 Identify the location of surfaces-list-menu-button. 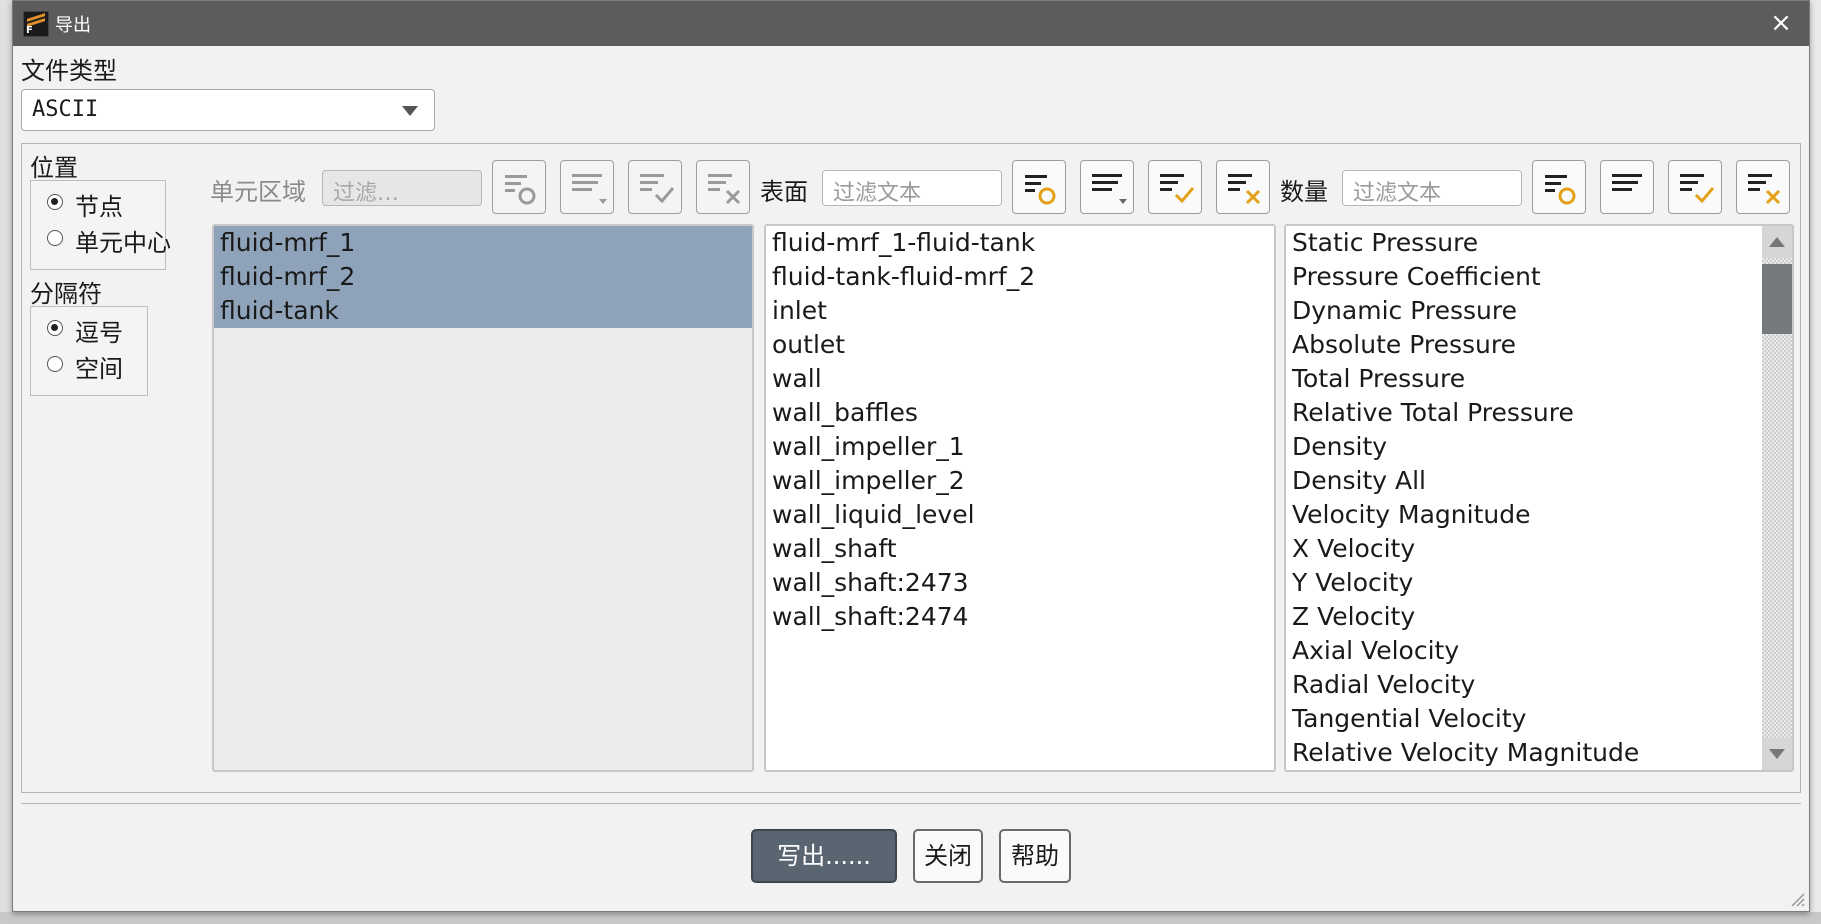
(1107, 187).